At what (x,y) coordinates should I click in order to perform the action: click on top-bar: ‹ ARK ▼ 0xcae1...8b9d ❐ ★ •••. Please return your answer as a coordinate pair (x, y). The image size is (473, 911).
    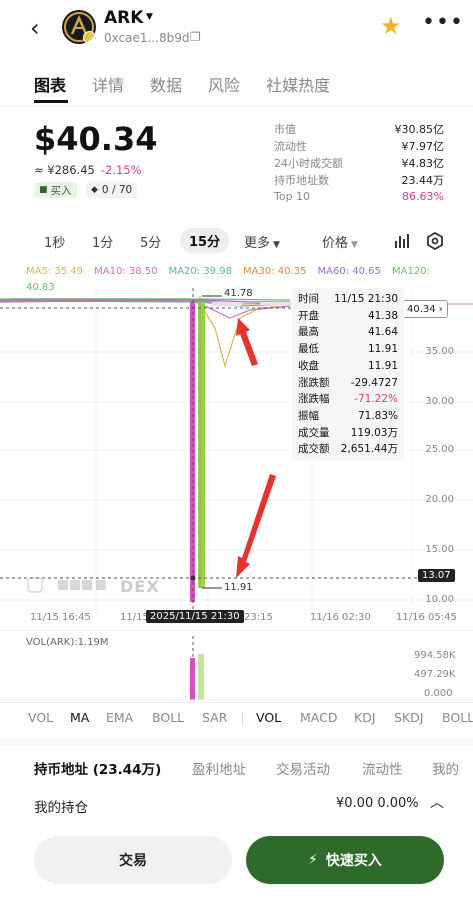
    Looking at the image, I should click on (236, 28).